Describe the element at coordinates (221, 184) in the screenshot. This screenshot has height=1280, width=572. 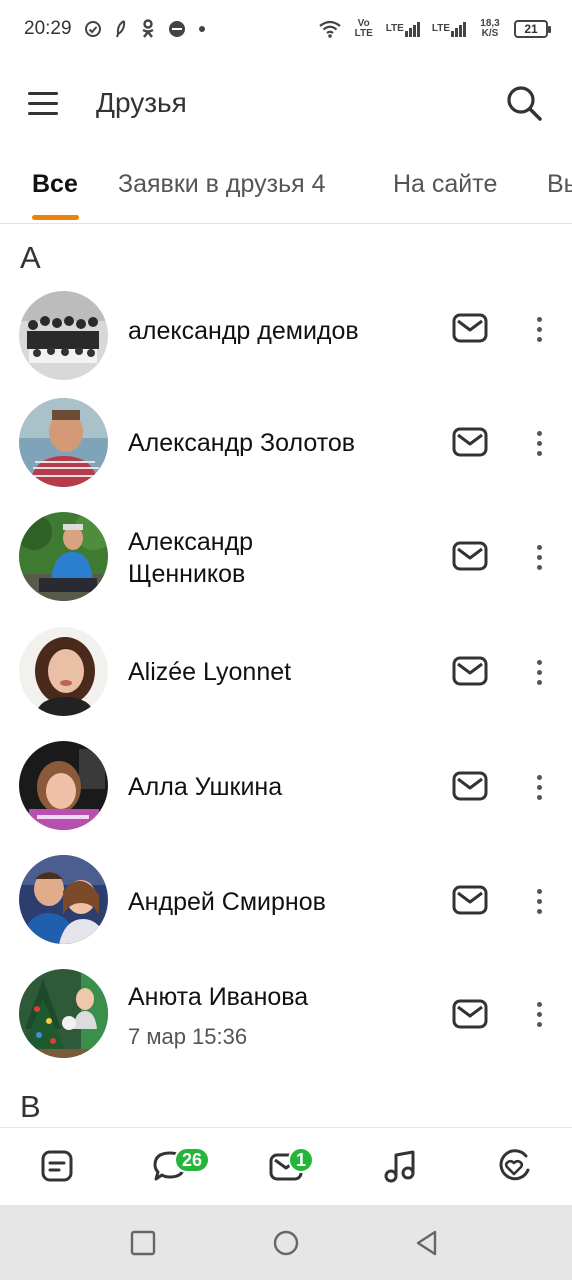
I see `tab-friend-requests: Заявки в друзья 4` at that location.